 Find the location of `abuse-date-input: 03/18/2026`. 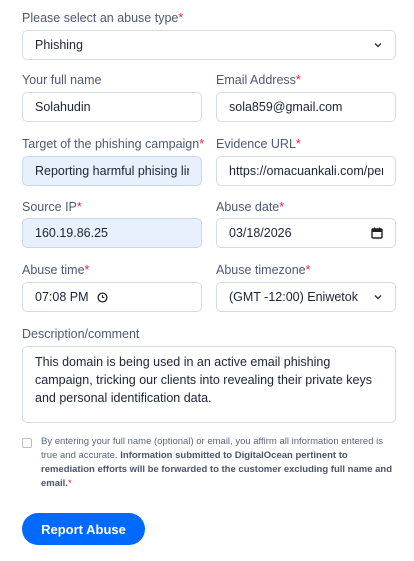

abuse-date-input: 03/18/2026 is located at coordinates (306, 233).